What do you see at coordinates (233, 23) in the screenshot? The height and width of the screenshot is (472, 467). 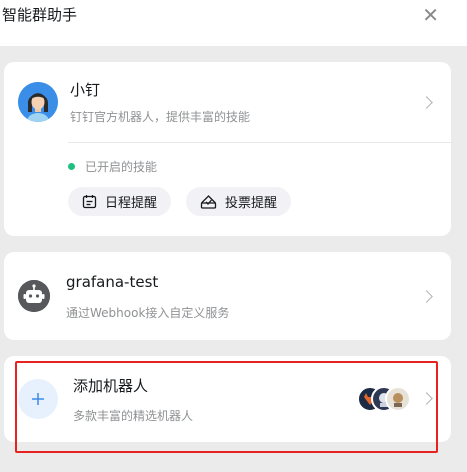 I see `title-bar: 智能群助手 ✕` at bounding box center [233, 23].